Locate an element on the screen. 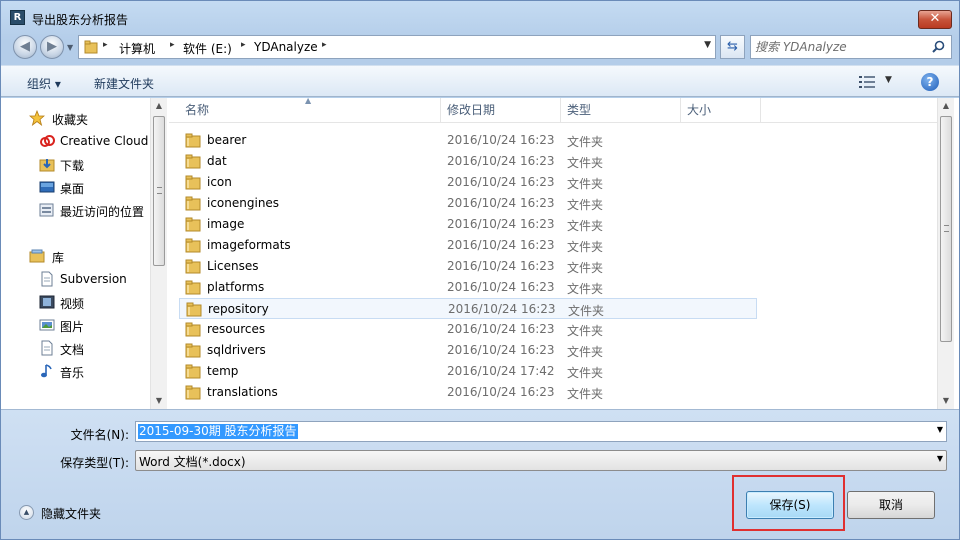 This screenshot has height=540, width=960. file-row: imageformats 2016/10/24 16:23 文件夹 is located at coordinates (468, 245).